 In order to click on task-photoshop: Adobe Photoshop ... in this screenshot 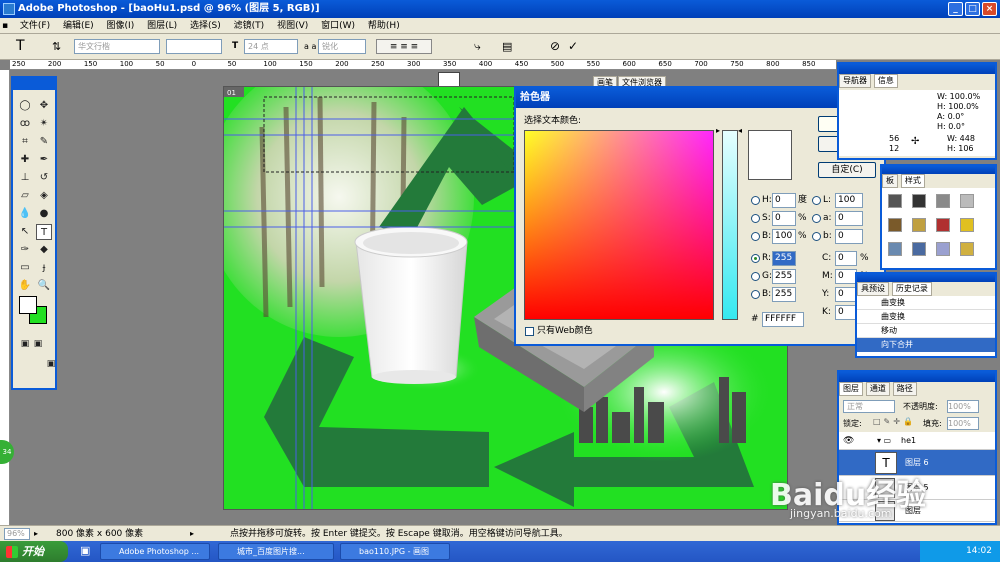, I will do `click(155, 551)`.